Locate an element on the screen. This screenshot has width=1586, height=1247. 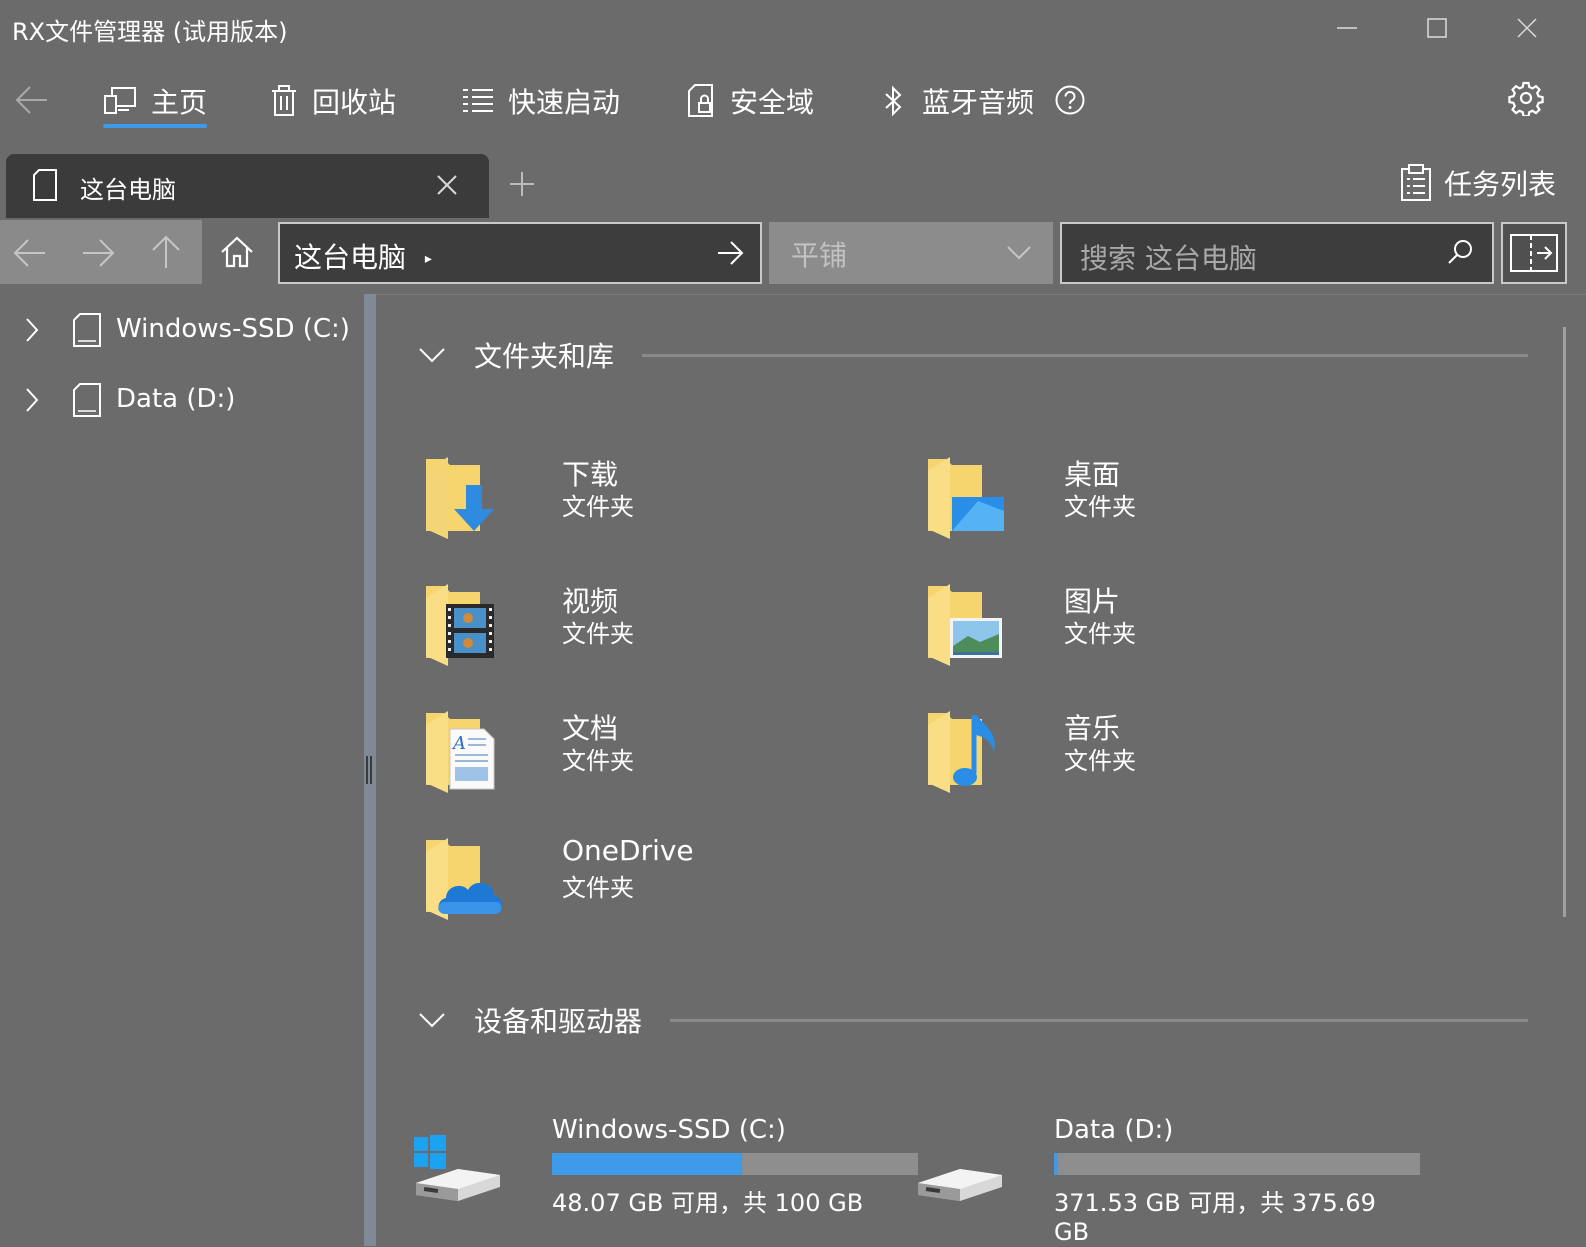
plus-icon is located at coordinates (522, 184).